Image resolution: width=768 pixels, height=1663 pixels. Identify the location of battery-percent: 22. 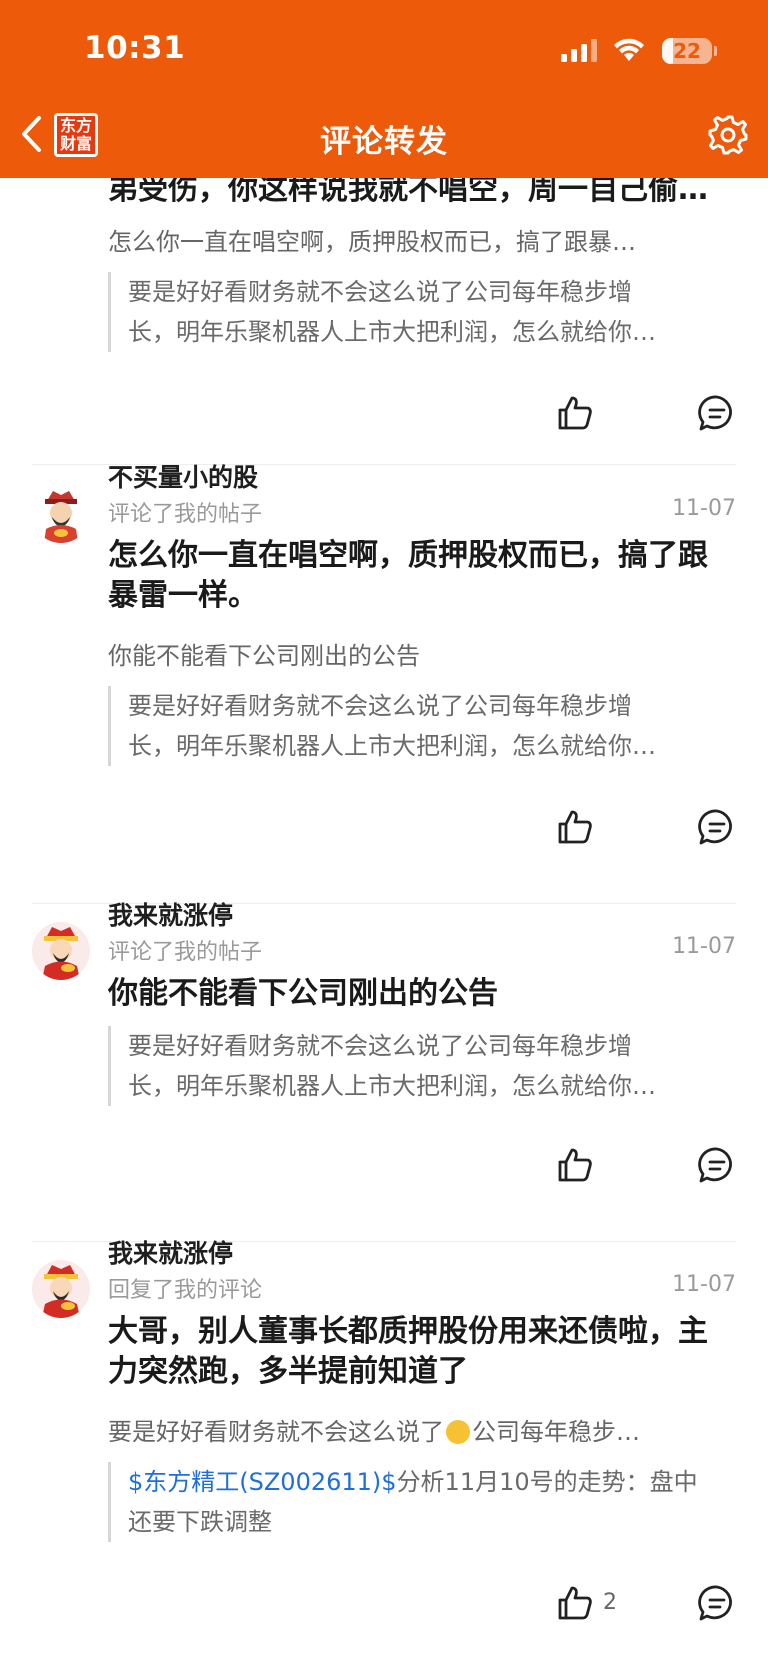
(687, 51).